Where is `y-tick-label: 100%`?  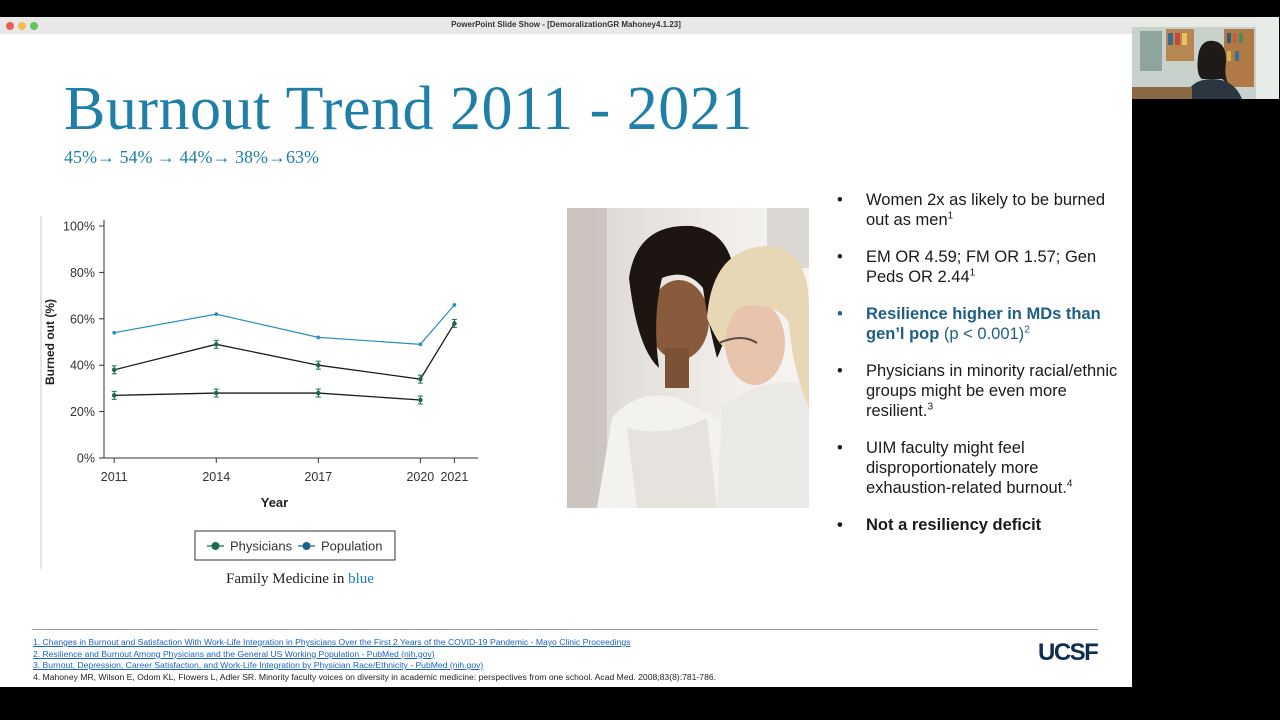 y-tick-label: 100% is located at coordinates (79, 227).